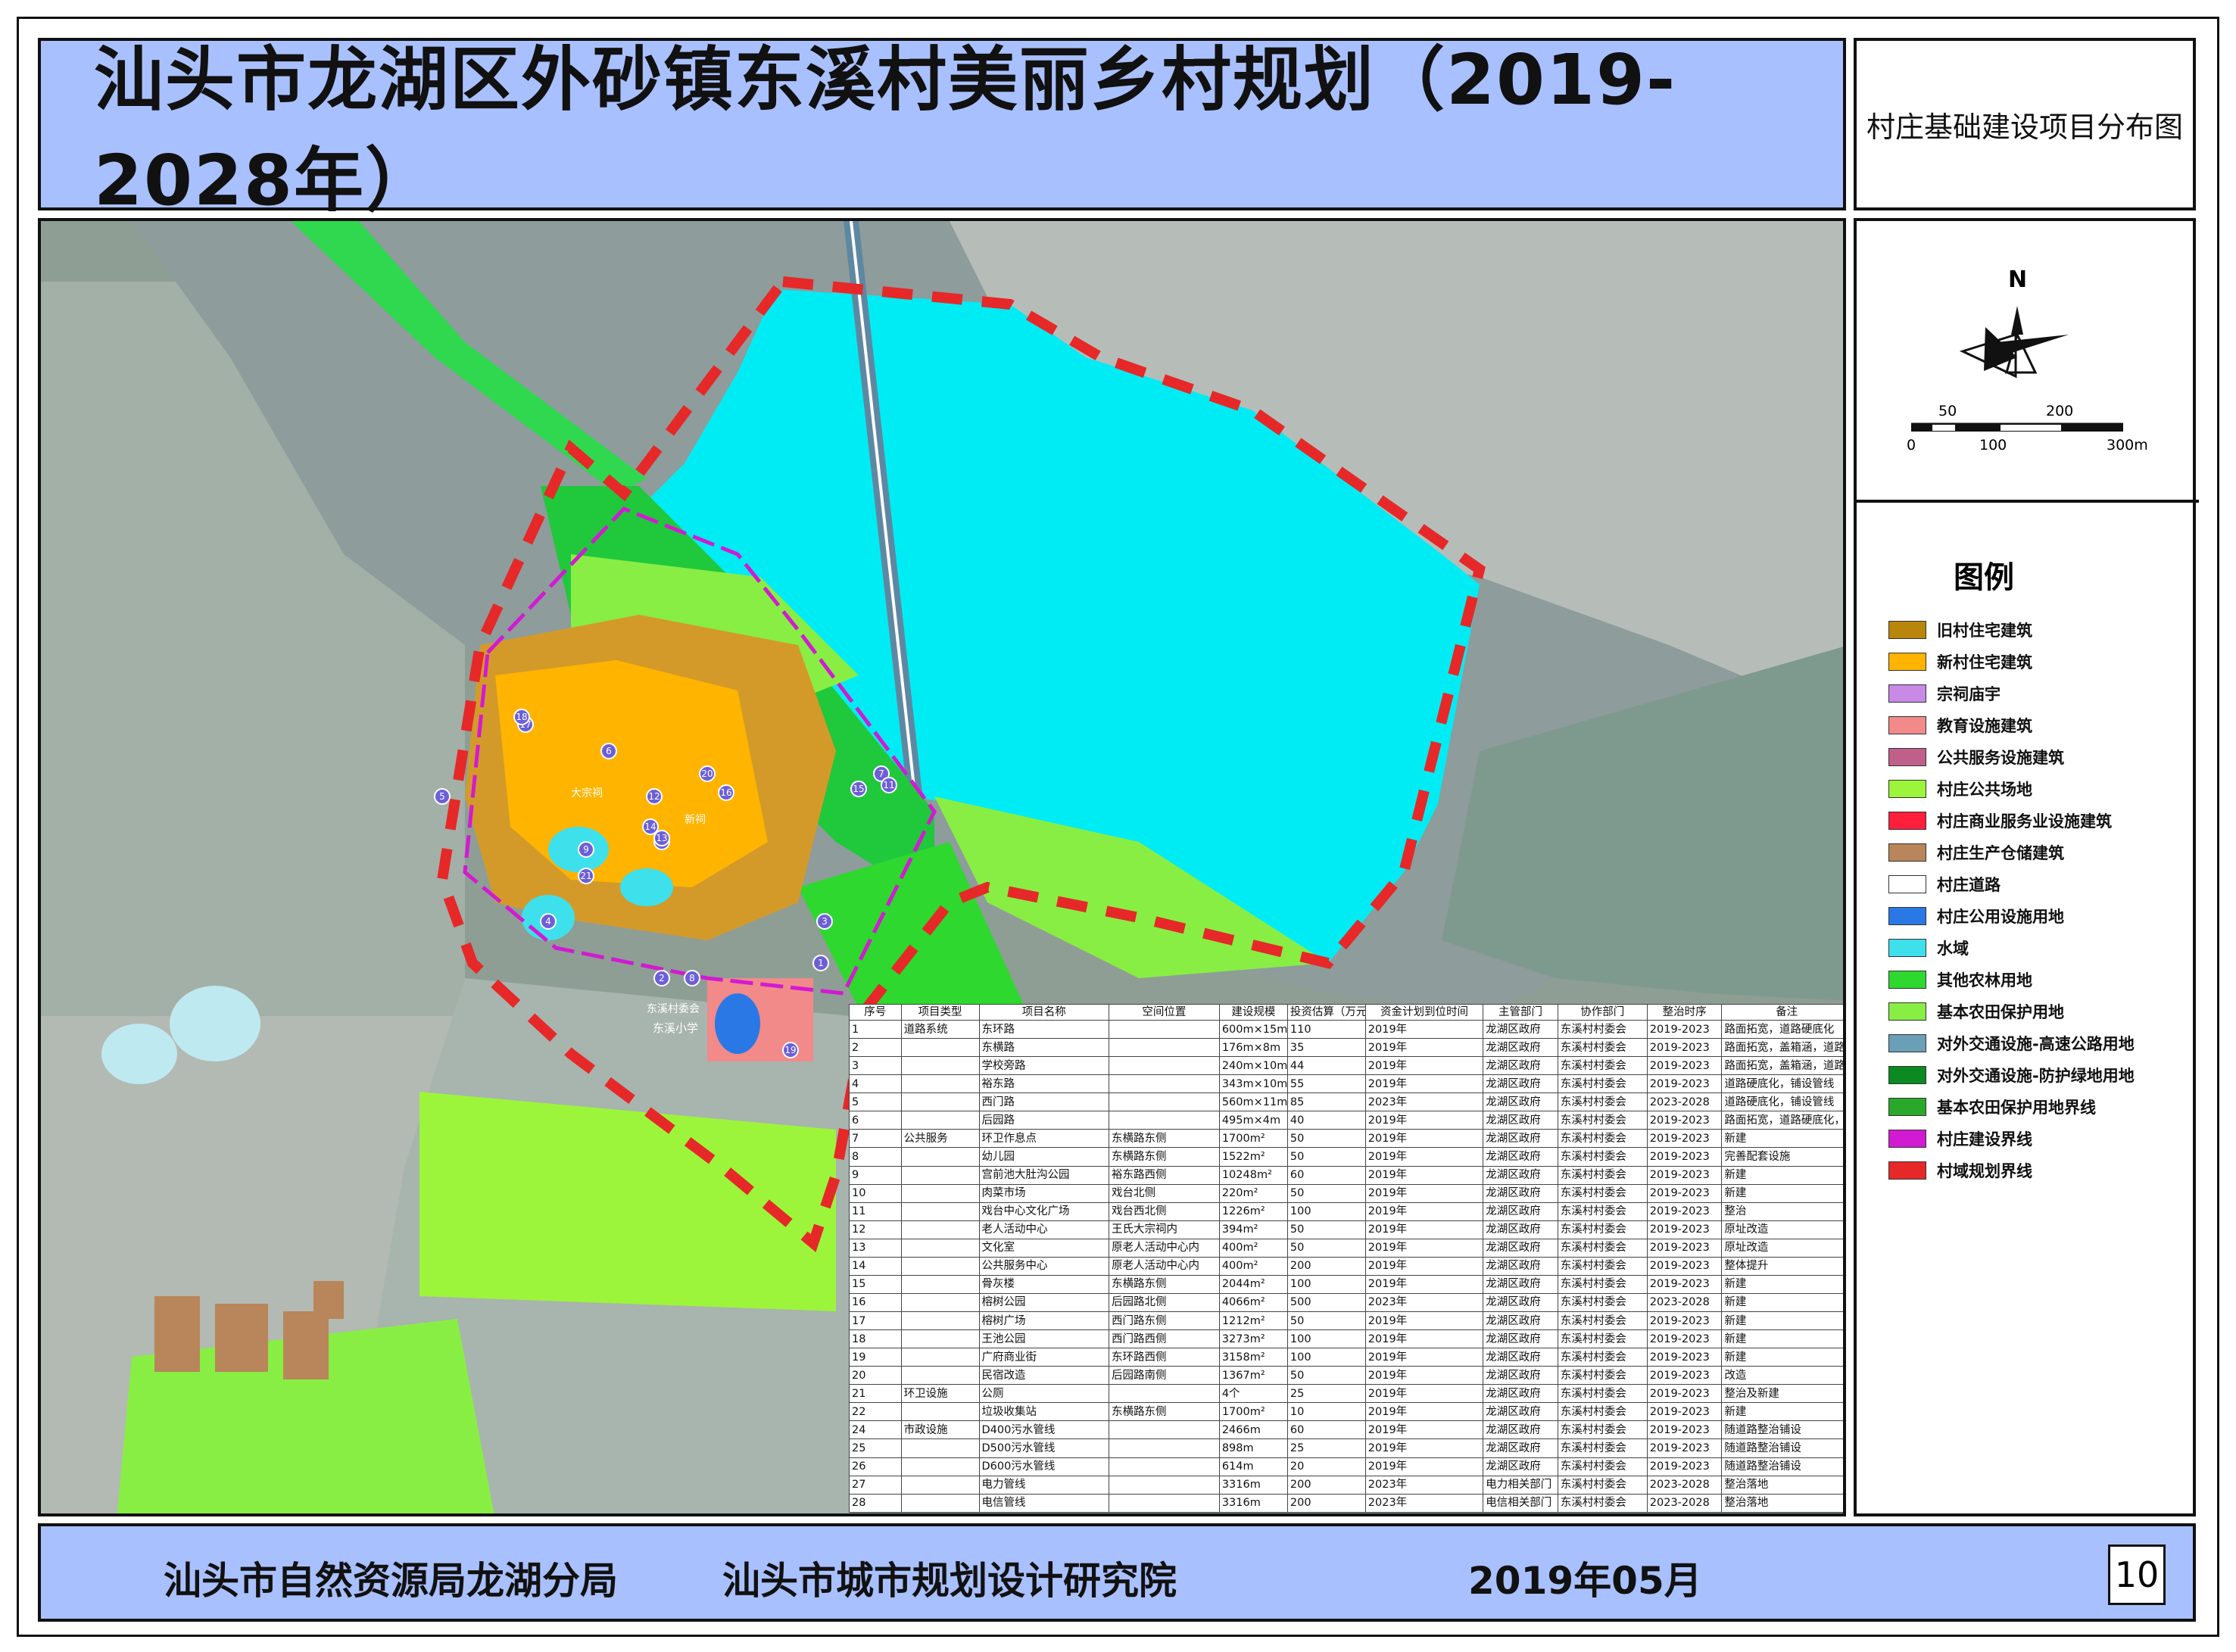  I want to click on table-cell: 28, so click(876, 1503).